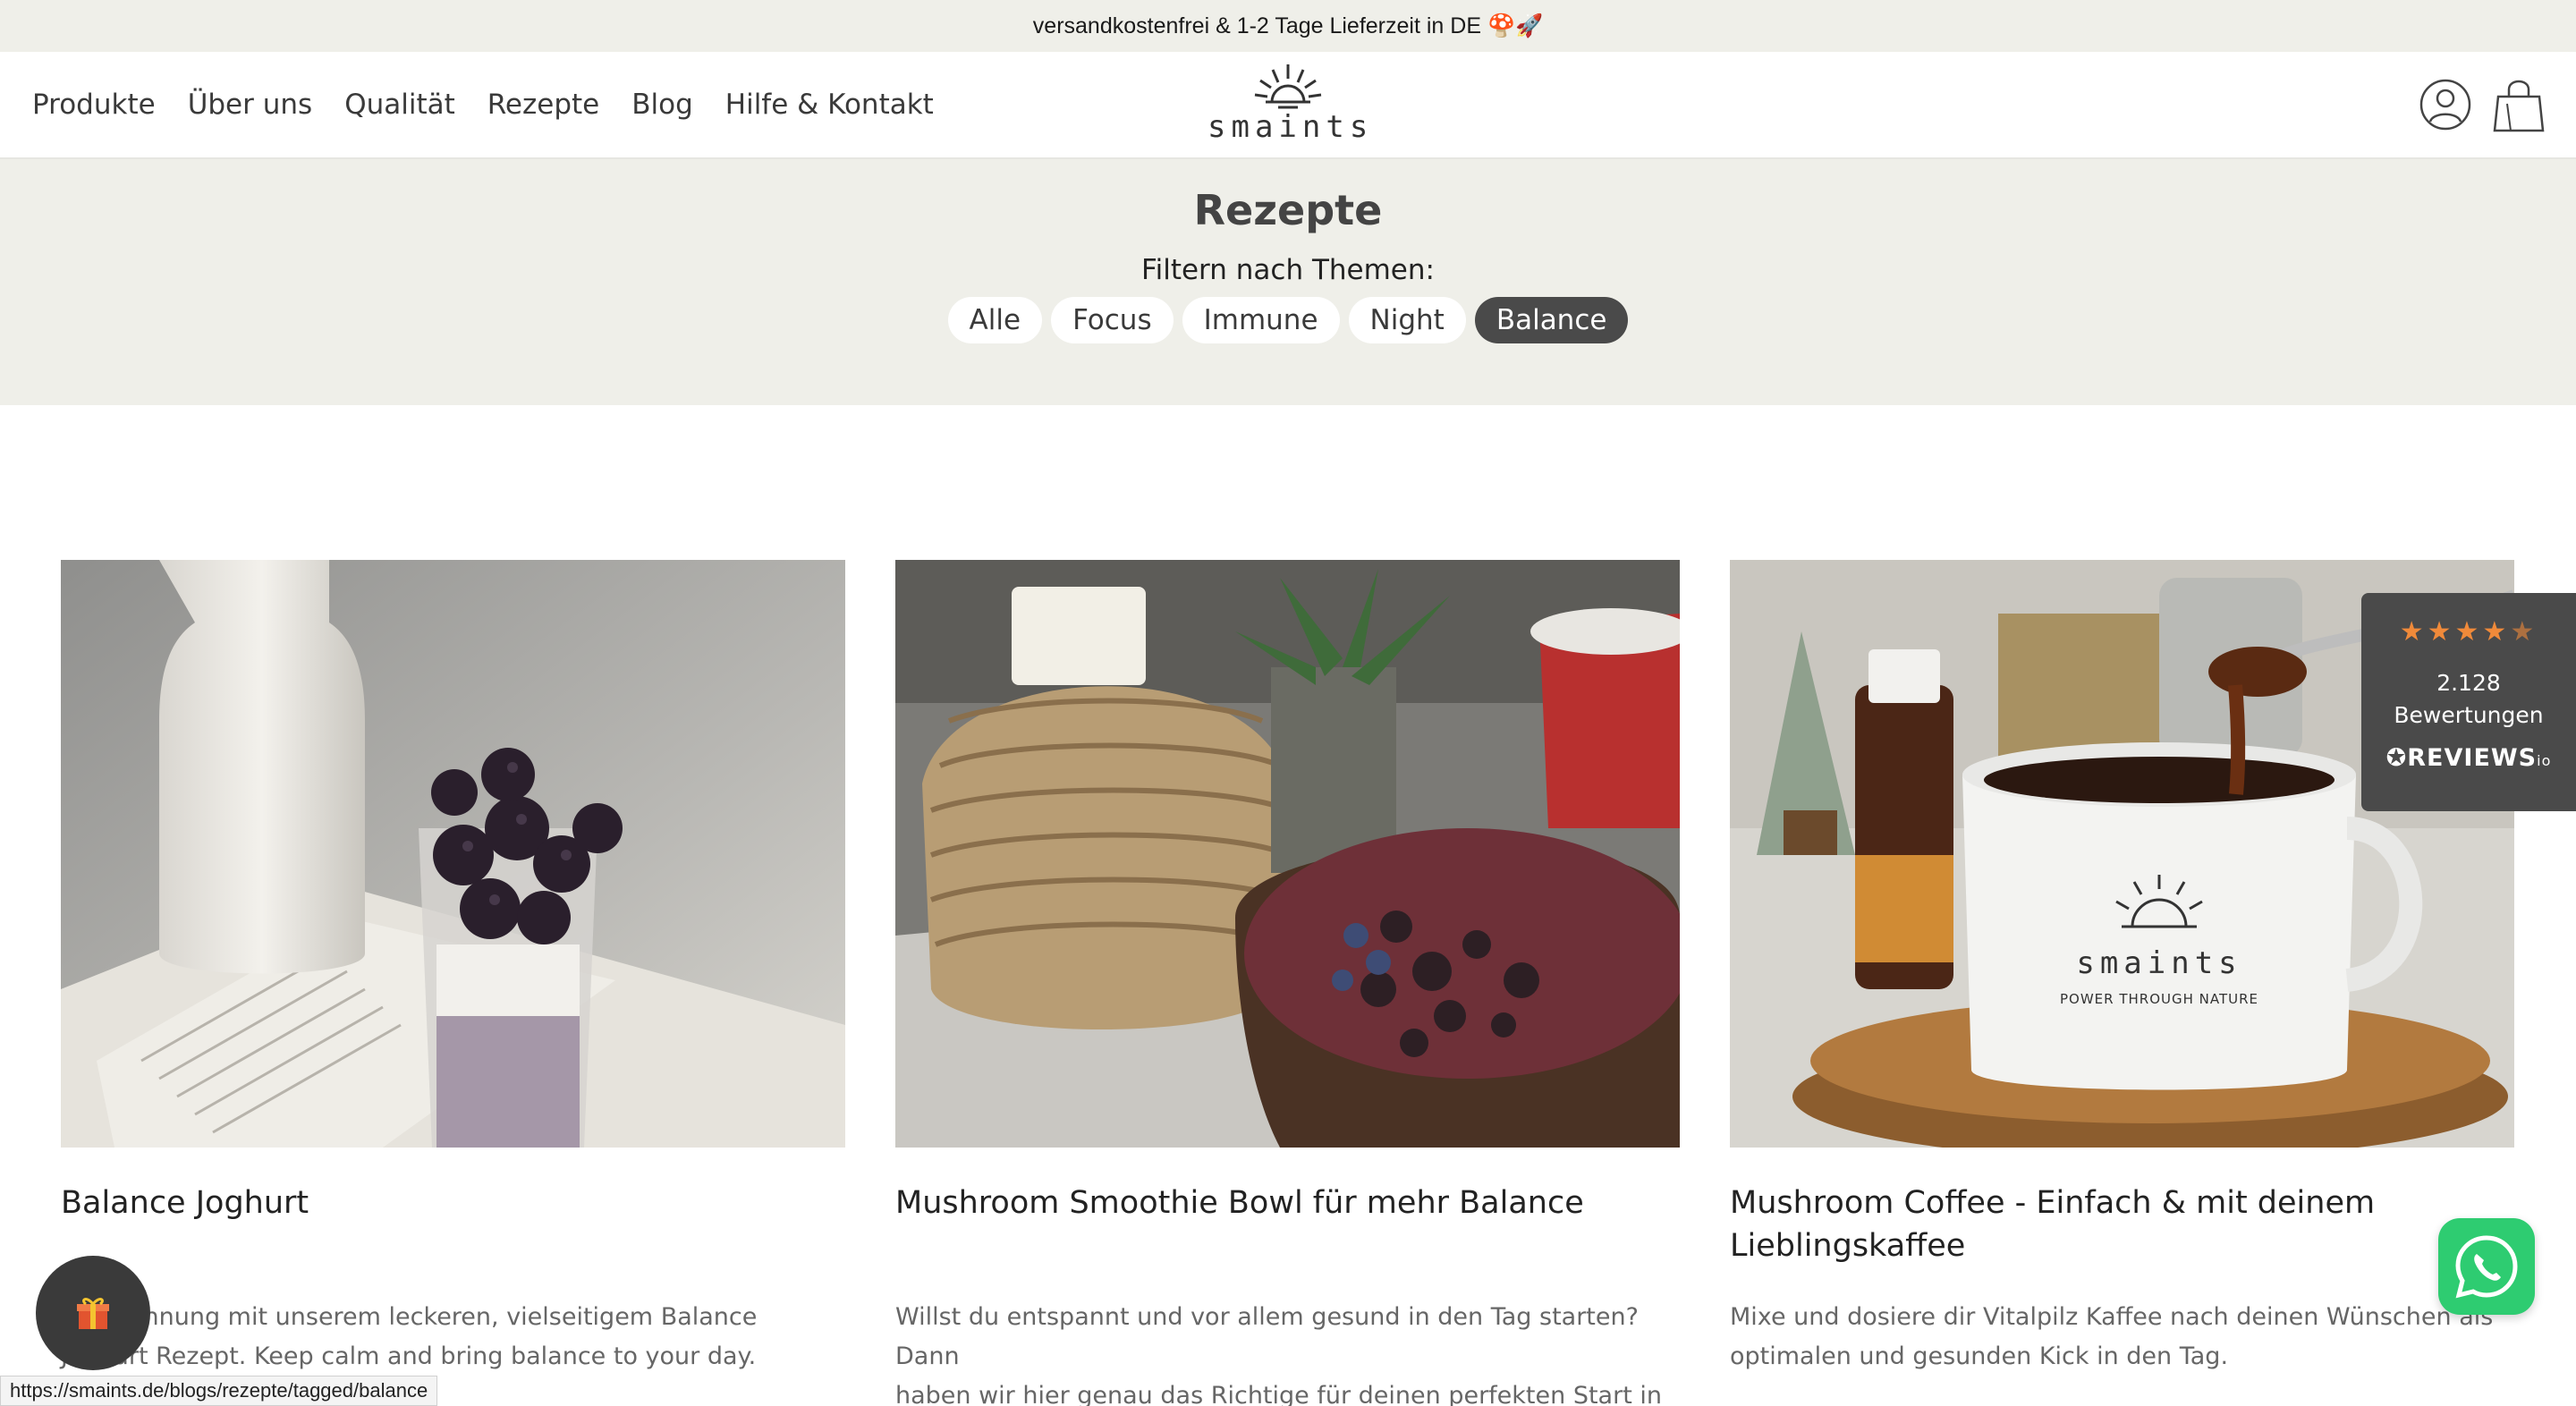 Image resolution: width=2576 pixels, height=1406 pixels. I want to click on filter-chip-alle: Alle, so click(995, 320).